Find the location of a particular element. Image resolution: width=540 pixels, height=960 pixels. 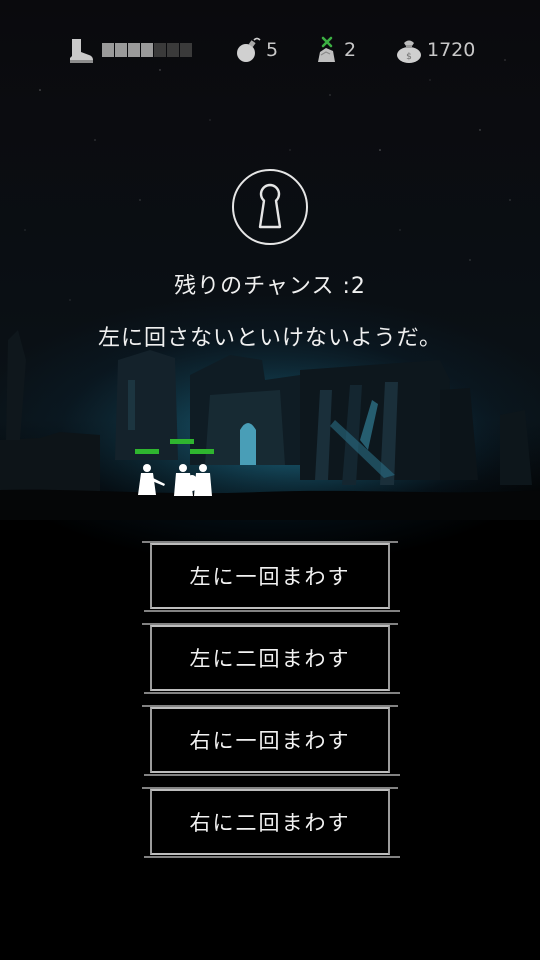

choice-label: 右に二回まわす is located at coordinates (270, 823).